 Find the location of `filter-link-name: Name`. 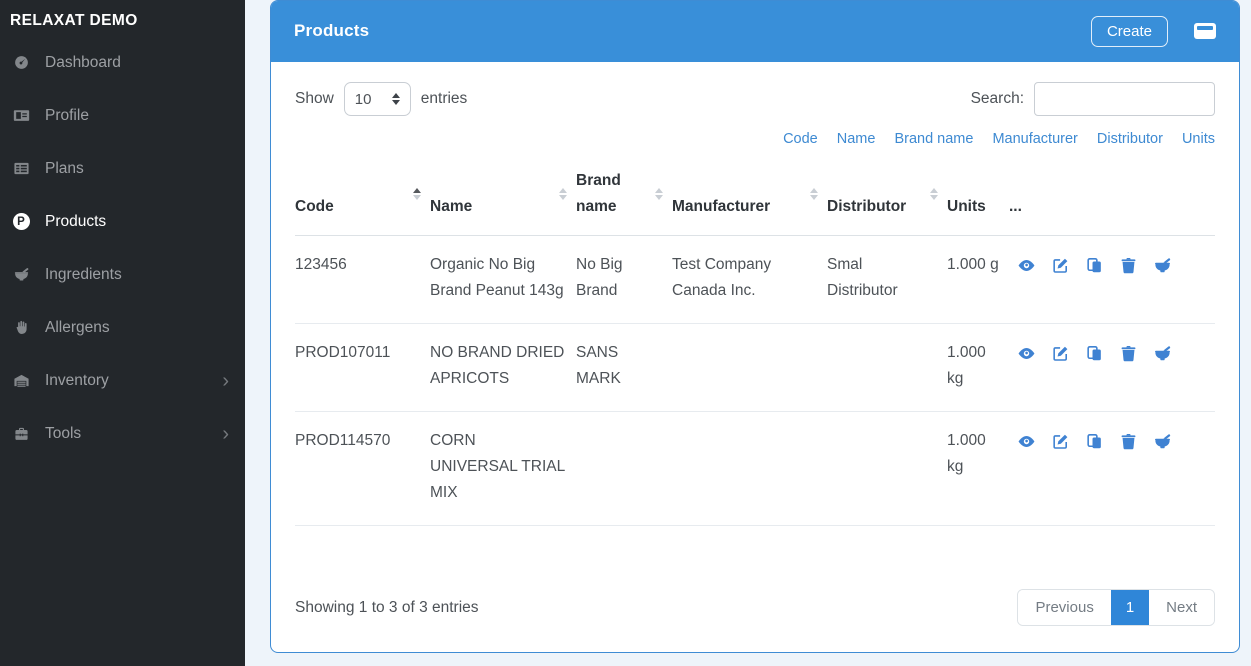

filter-link-name: Name is located at coordinates (856, 139).